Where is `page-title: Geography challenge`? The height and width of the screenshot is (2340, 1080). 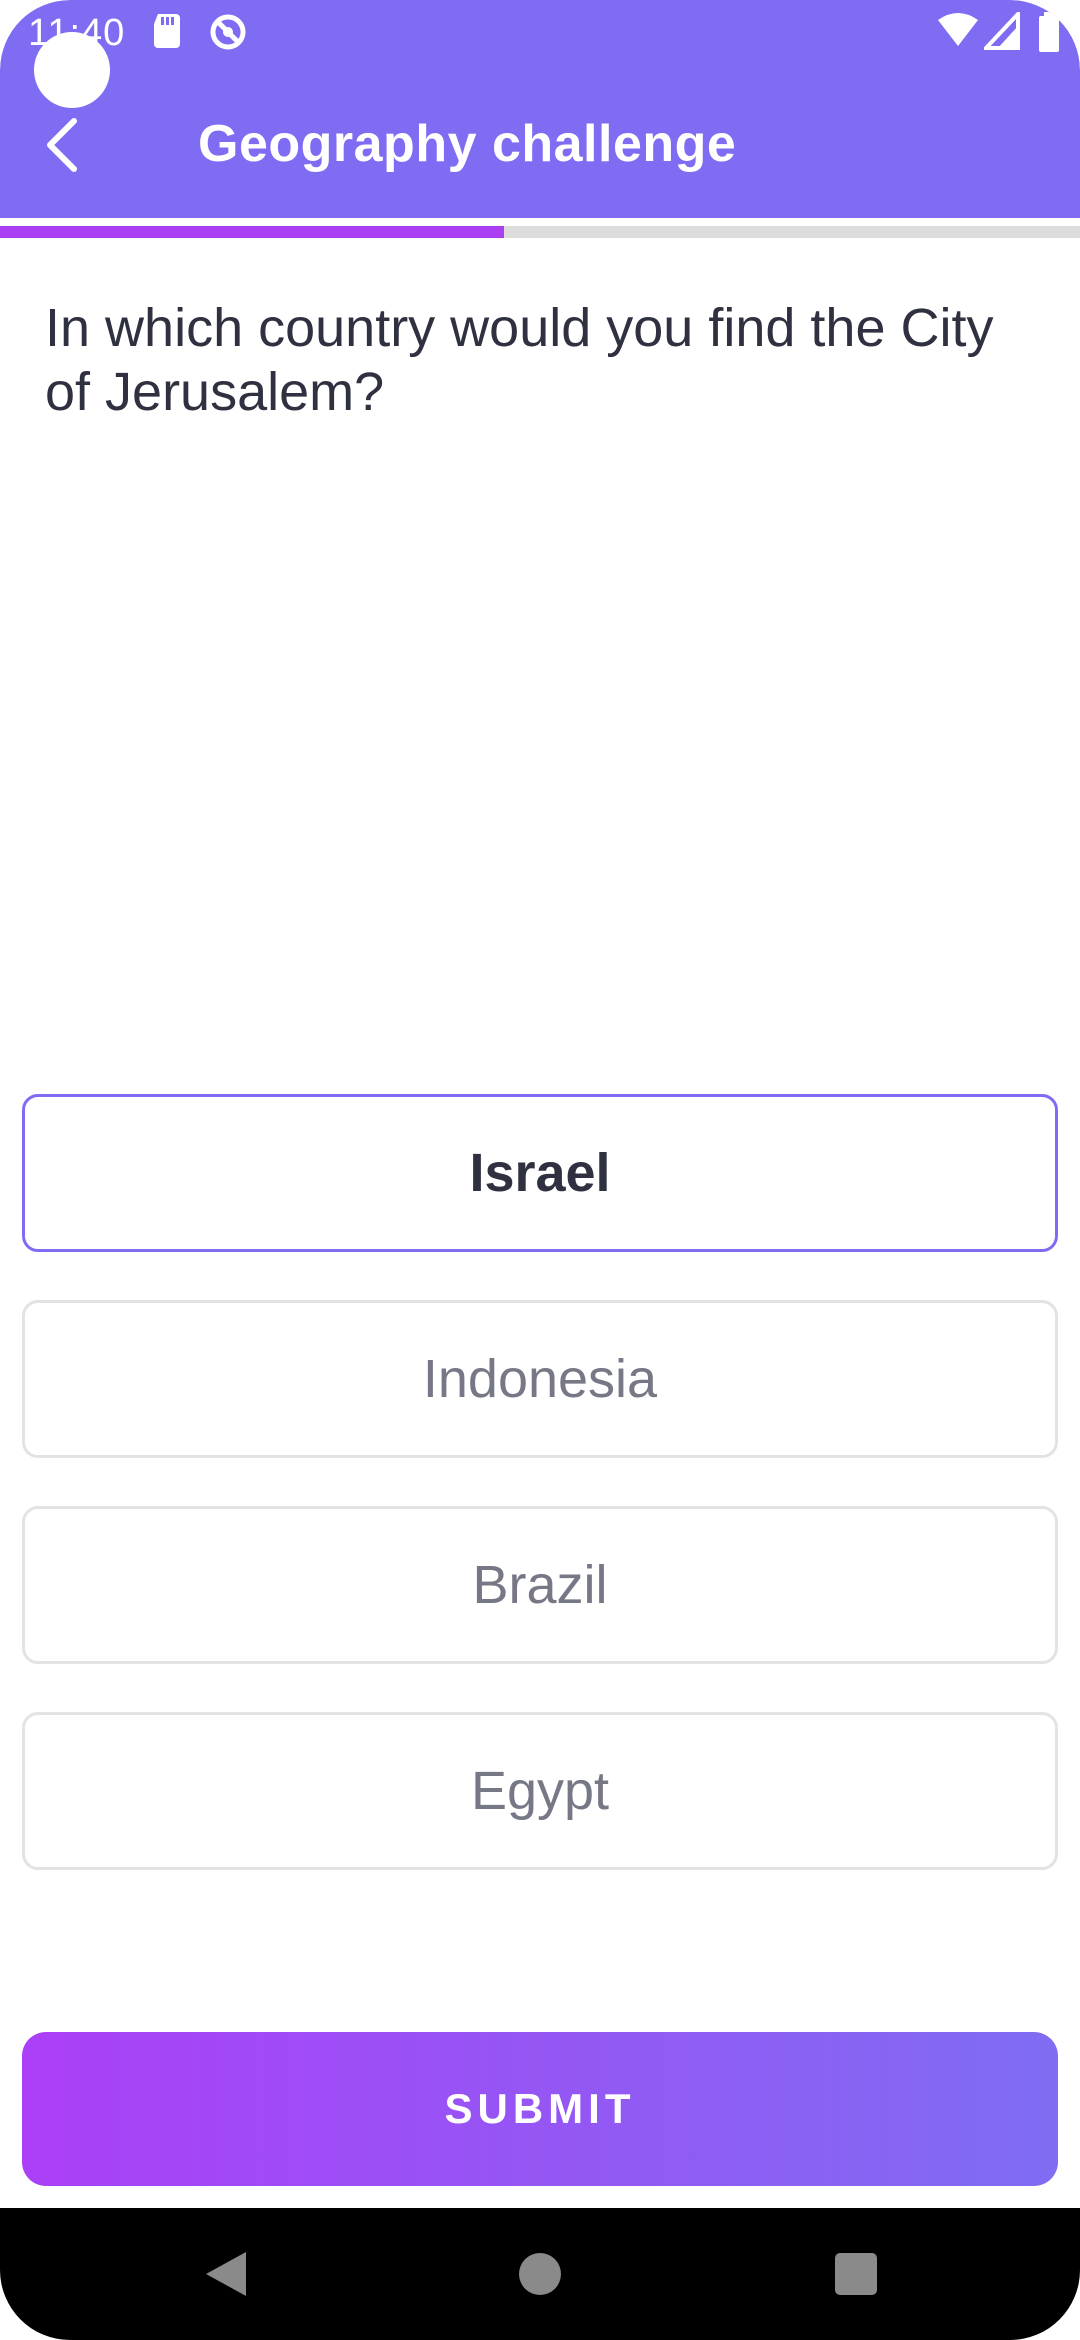 page-title: Geography challenge is located at coordinates (467, 144).